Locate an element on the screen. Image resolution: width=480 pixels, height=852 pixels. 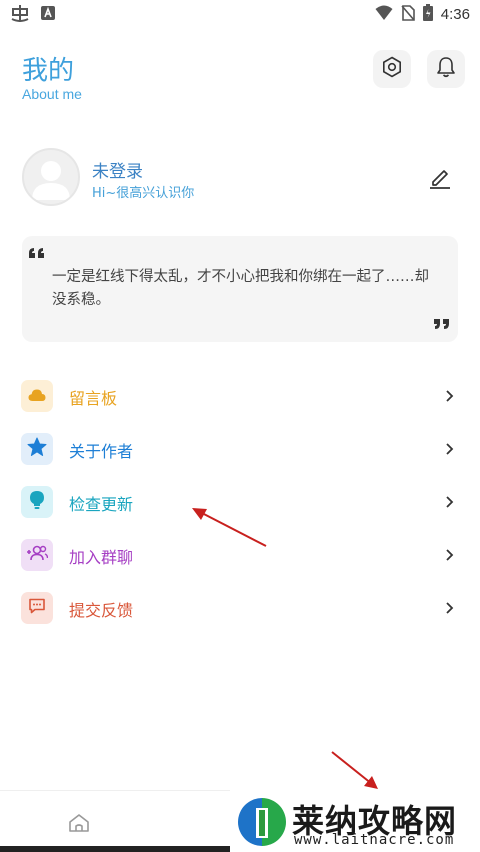
group-icon is located at coordinates (37, 555).